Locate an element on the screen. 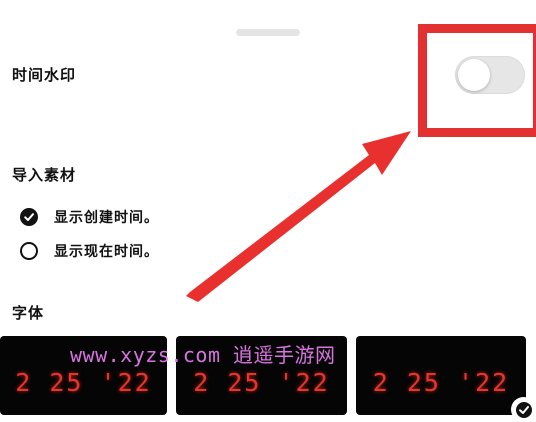  option-label: 显示现在时间。 is located at coordinates (106, 252).